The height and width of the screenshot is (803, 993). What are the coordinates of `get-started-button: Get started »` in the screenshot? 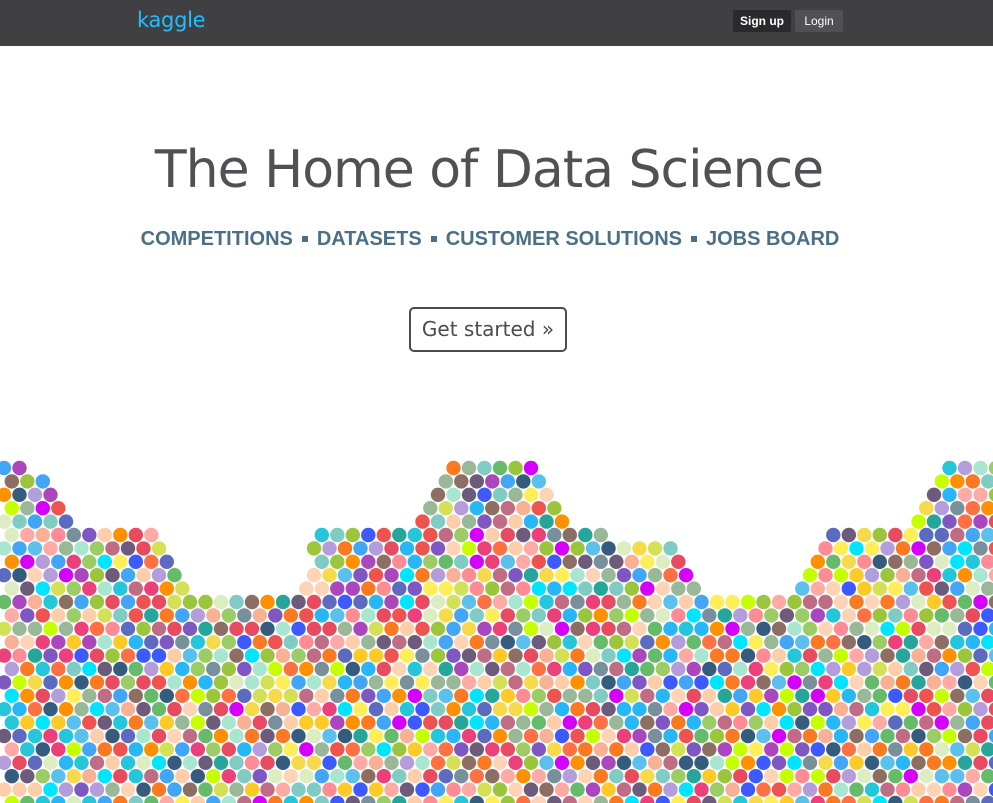 It's located at (488, 329).